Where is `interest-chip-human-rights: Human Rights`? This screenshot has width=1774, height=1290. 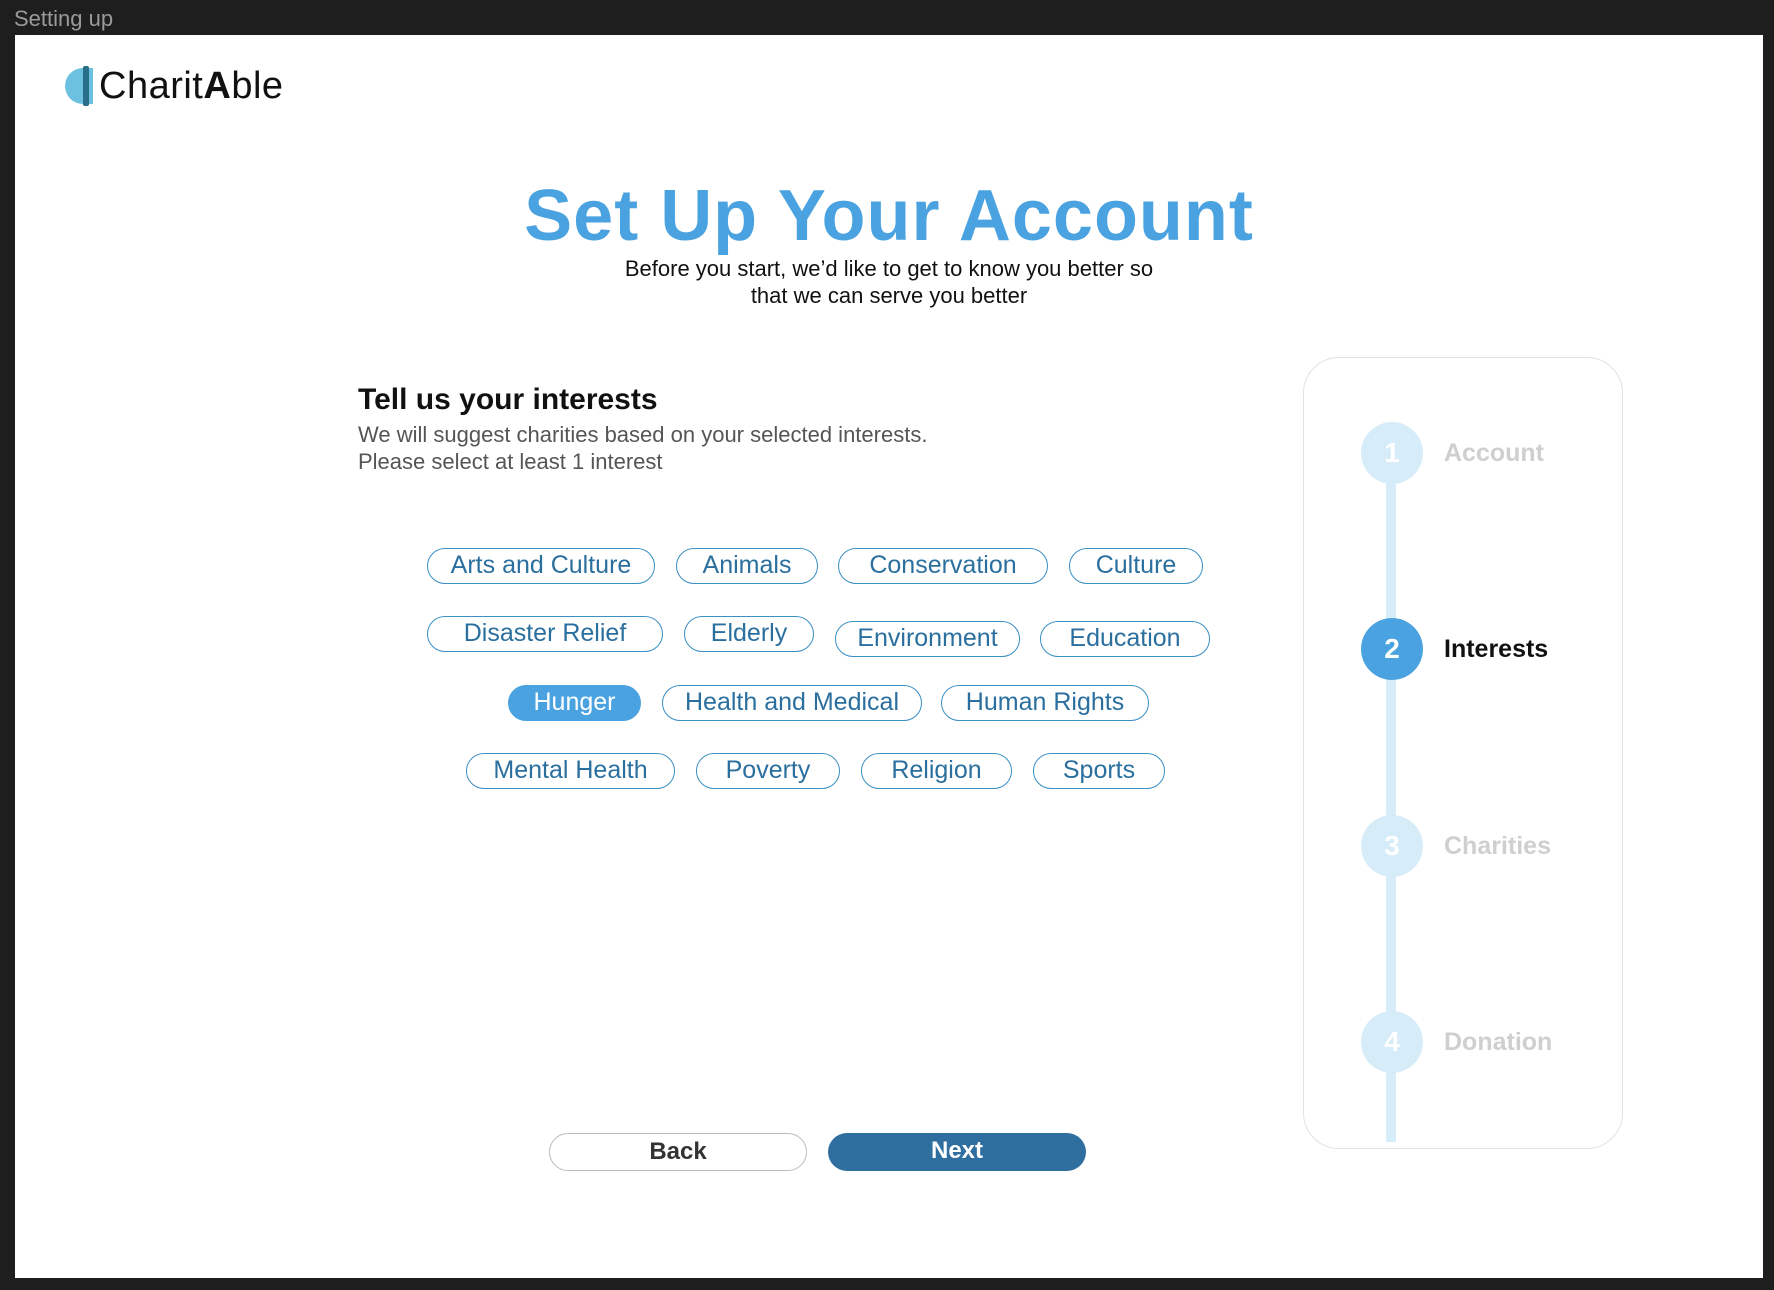 interest-chip-human-rights: Human Rights is located at coordinates (1045, 703).